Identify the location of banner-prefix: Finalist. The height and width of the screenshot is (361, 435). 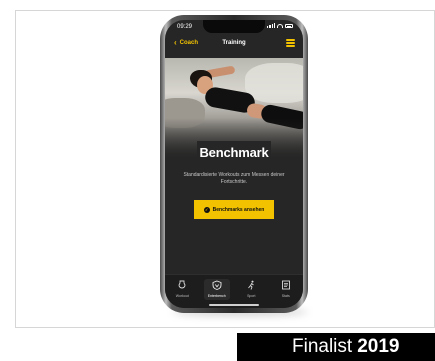
(322, 346).